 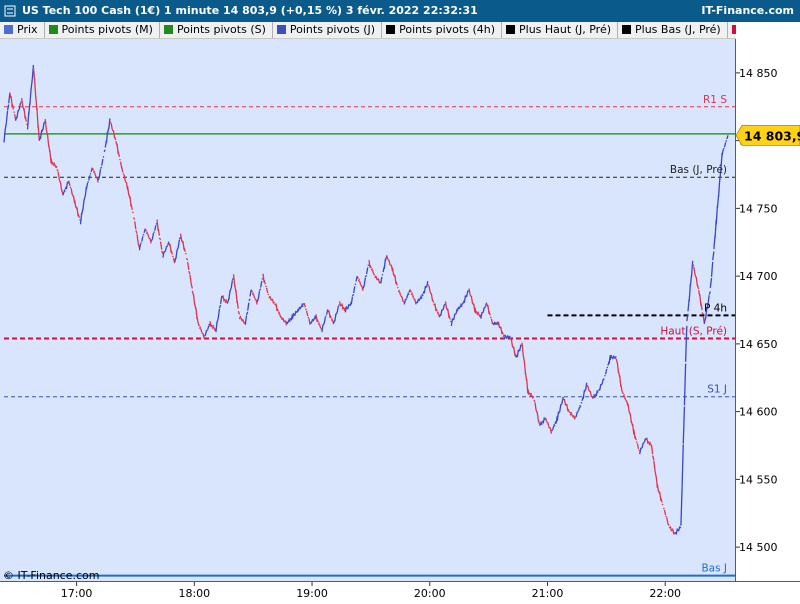 What do you see at coordinates (715, 308) in the screenshot?
I see `level-label: P 4h` at bounding box center [715, 308].